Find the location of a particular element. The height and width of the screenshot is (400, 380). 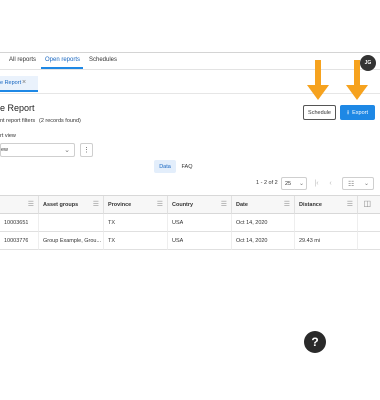

column-header: Distance ☰ is located at coordinates (326, 205).